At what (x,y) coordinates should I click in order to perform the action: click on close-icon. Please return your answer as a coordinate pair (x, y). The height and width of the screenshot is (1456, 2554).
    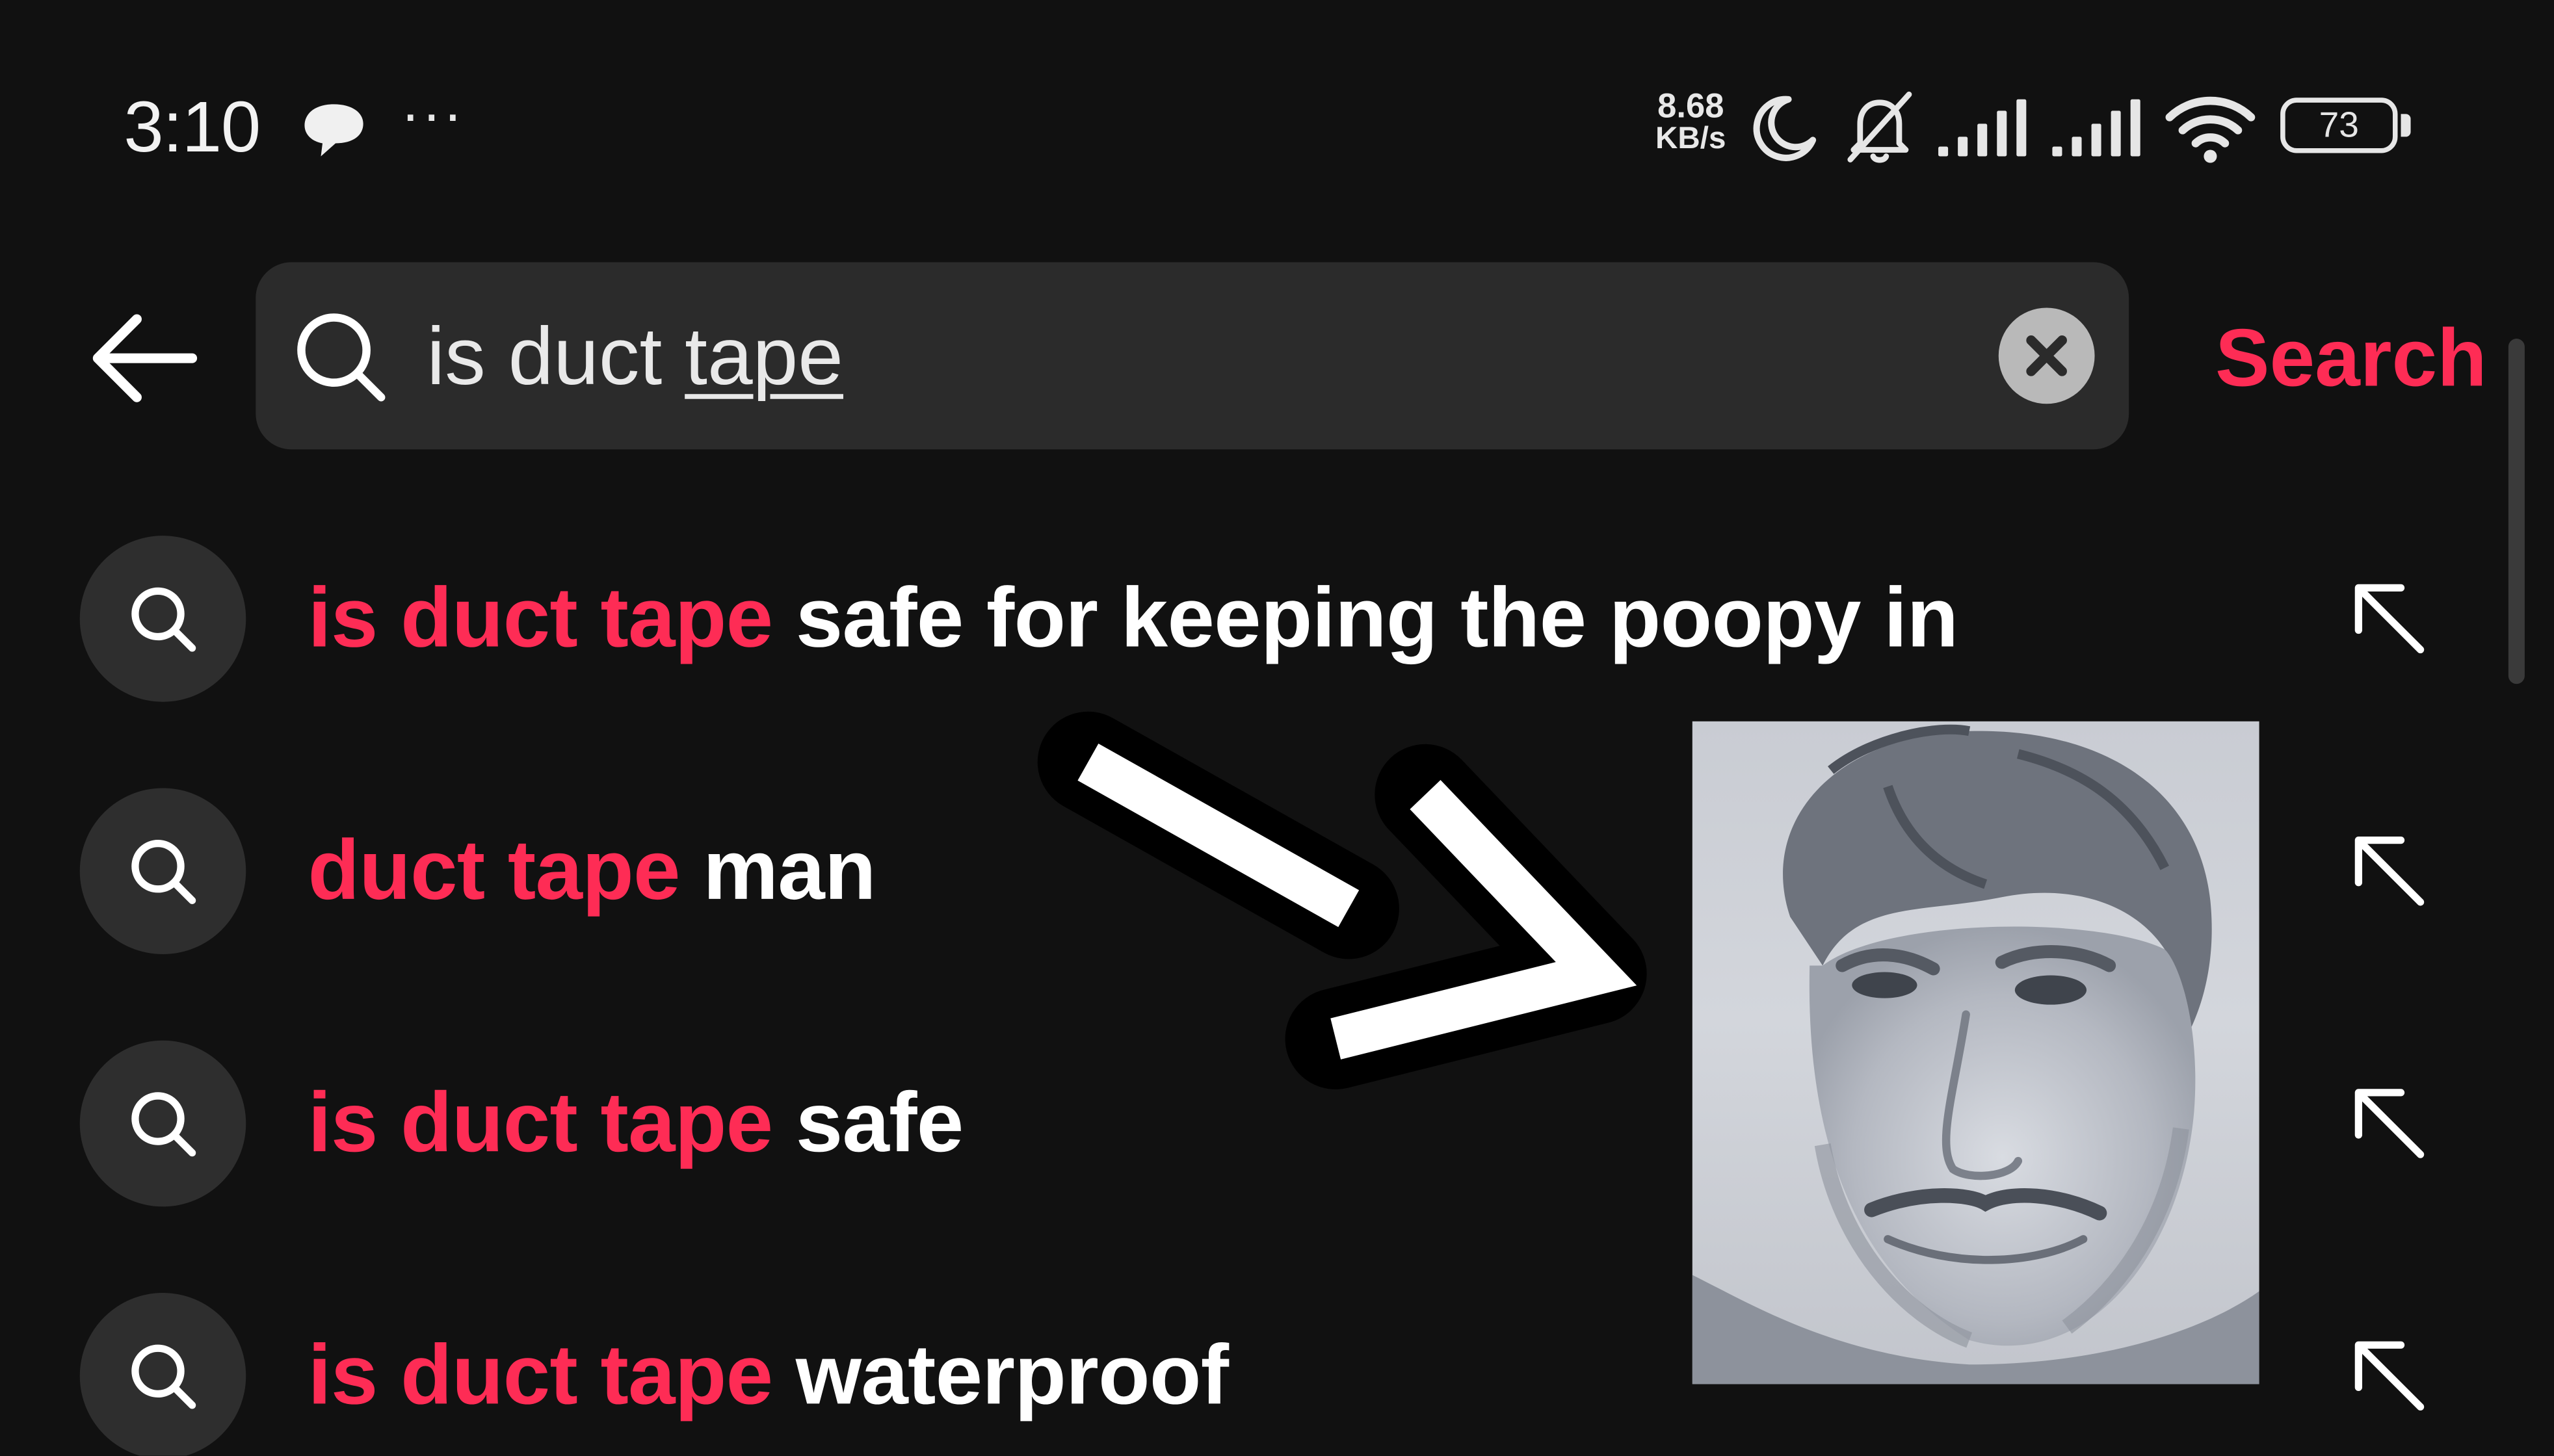
    Looking at the image, I should click on (2046, 355).